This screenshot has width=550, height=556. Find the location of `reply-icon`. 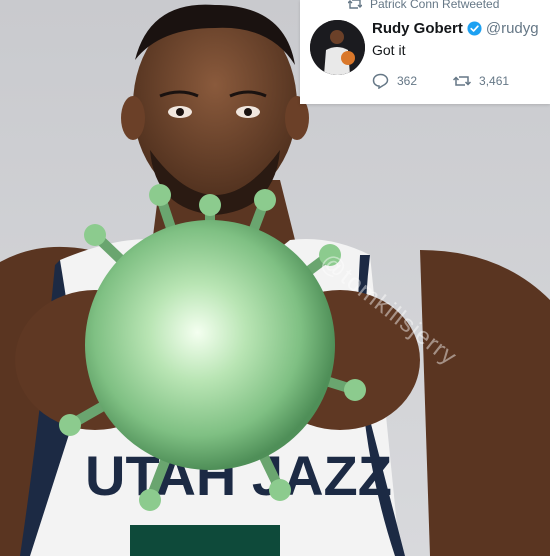

reply-icon is located at coordinates (380, 81).